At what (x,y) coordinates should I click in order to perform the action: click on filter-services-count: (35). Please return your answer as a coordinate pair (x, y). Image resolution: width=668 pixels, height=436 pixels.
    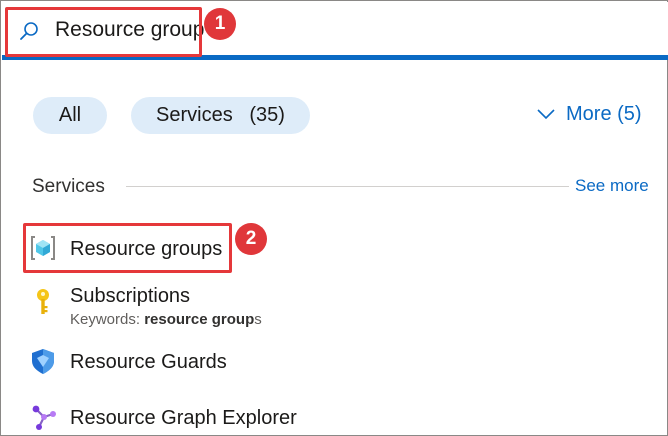
    Looking at the image, I should click on (267, 115).